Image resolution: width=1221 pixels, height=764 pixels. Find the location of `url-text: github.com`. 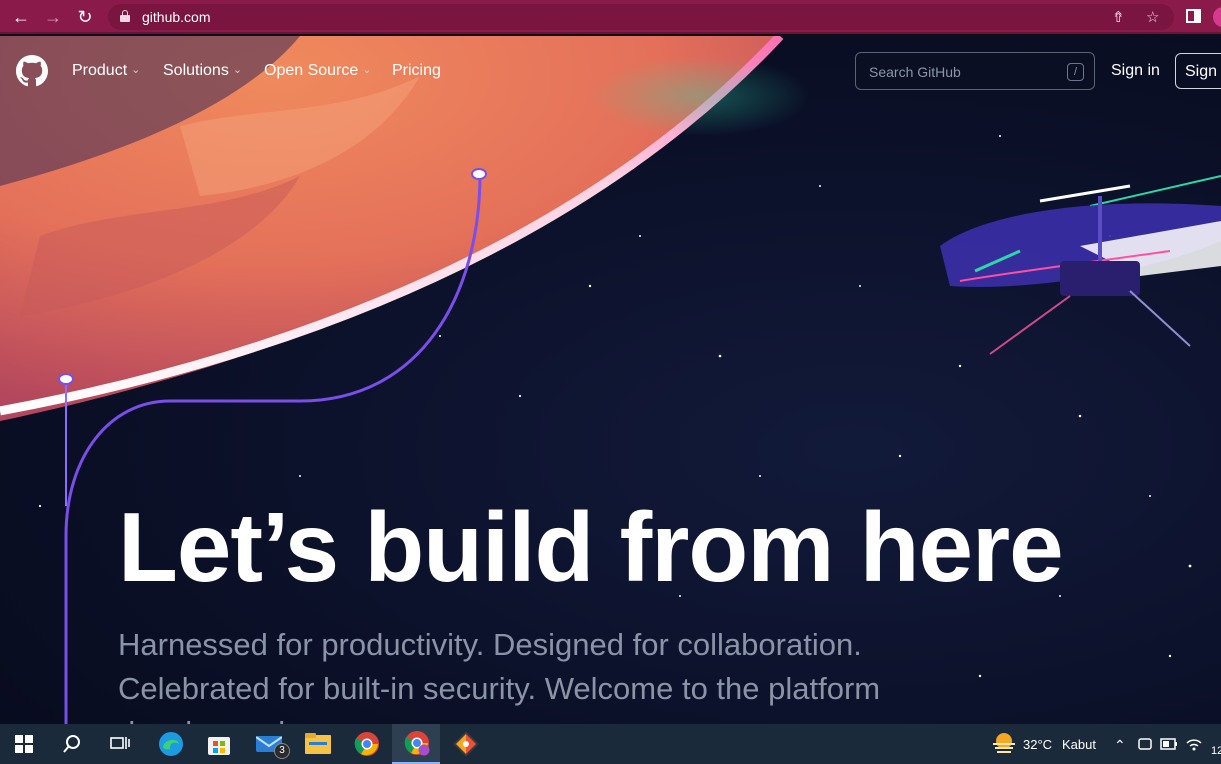

url-text: github.com is located at coordinates (176, 17).